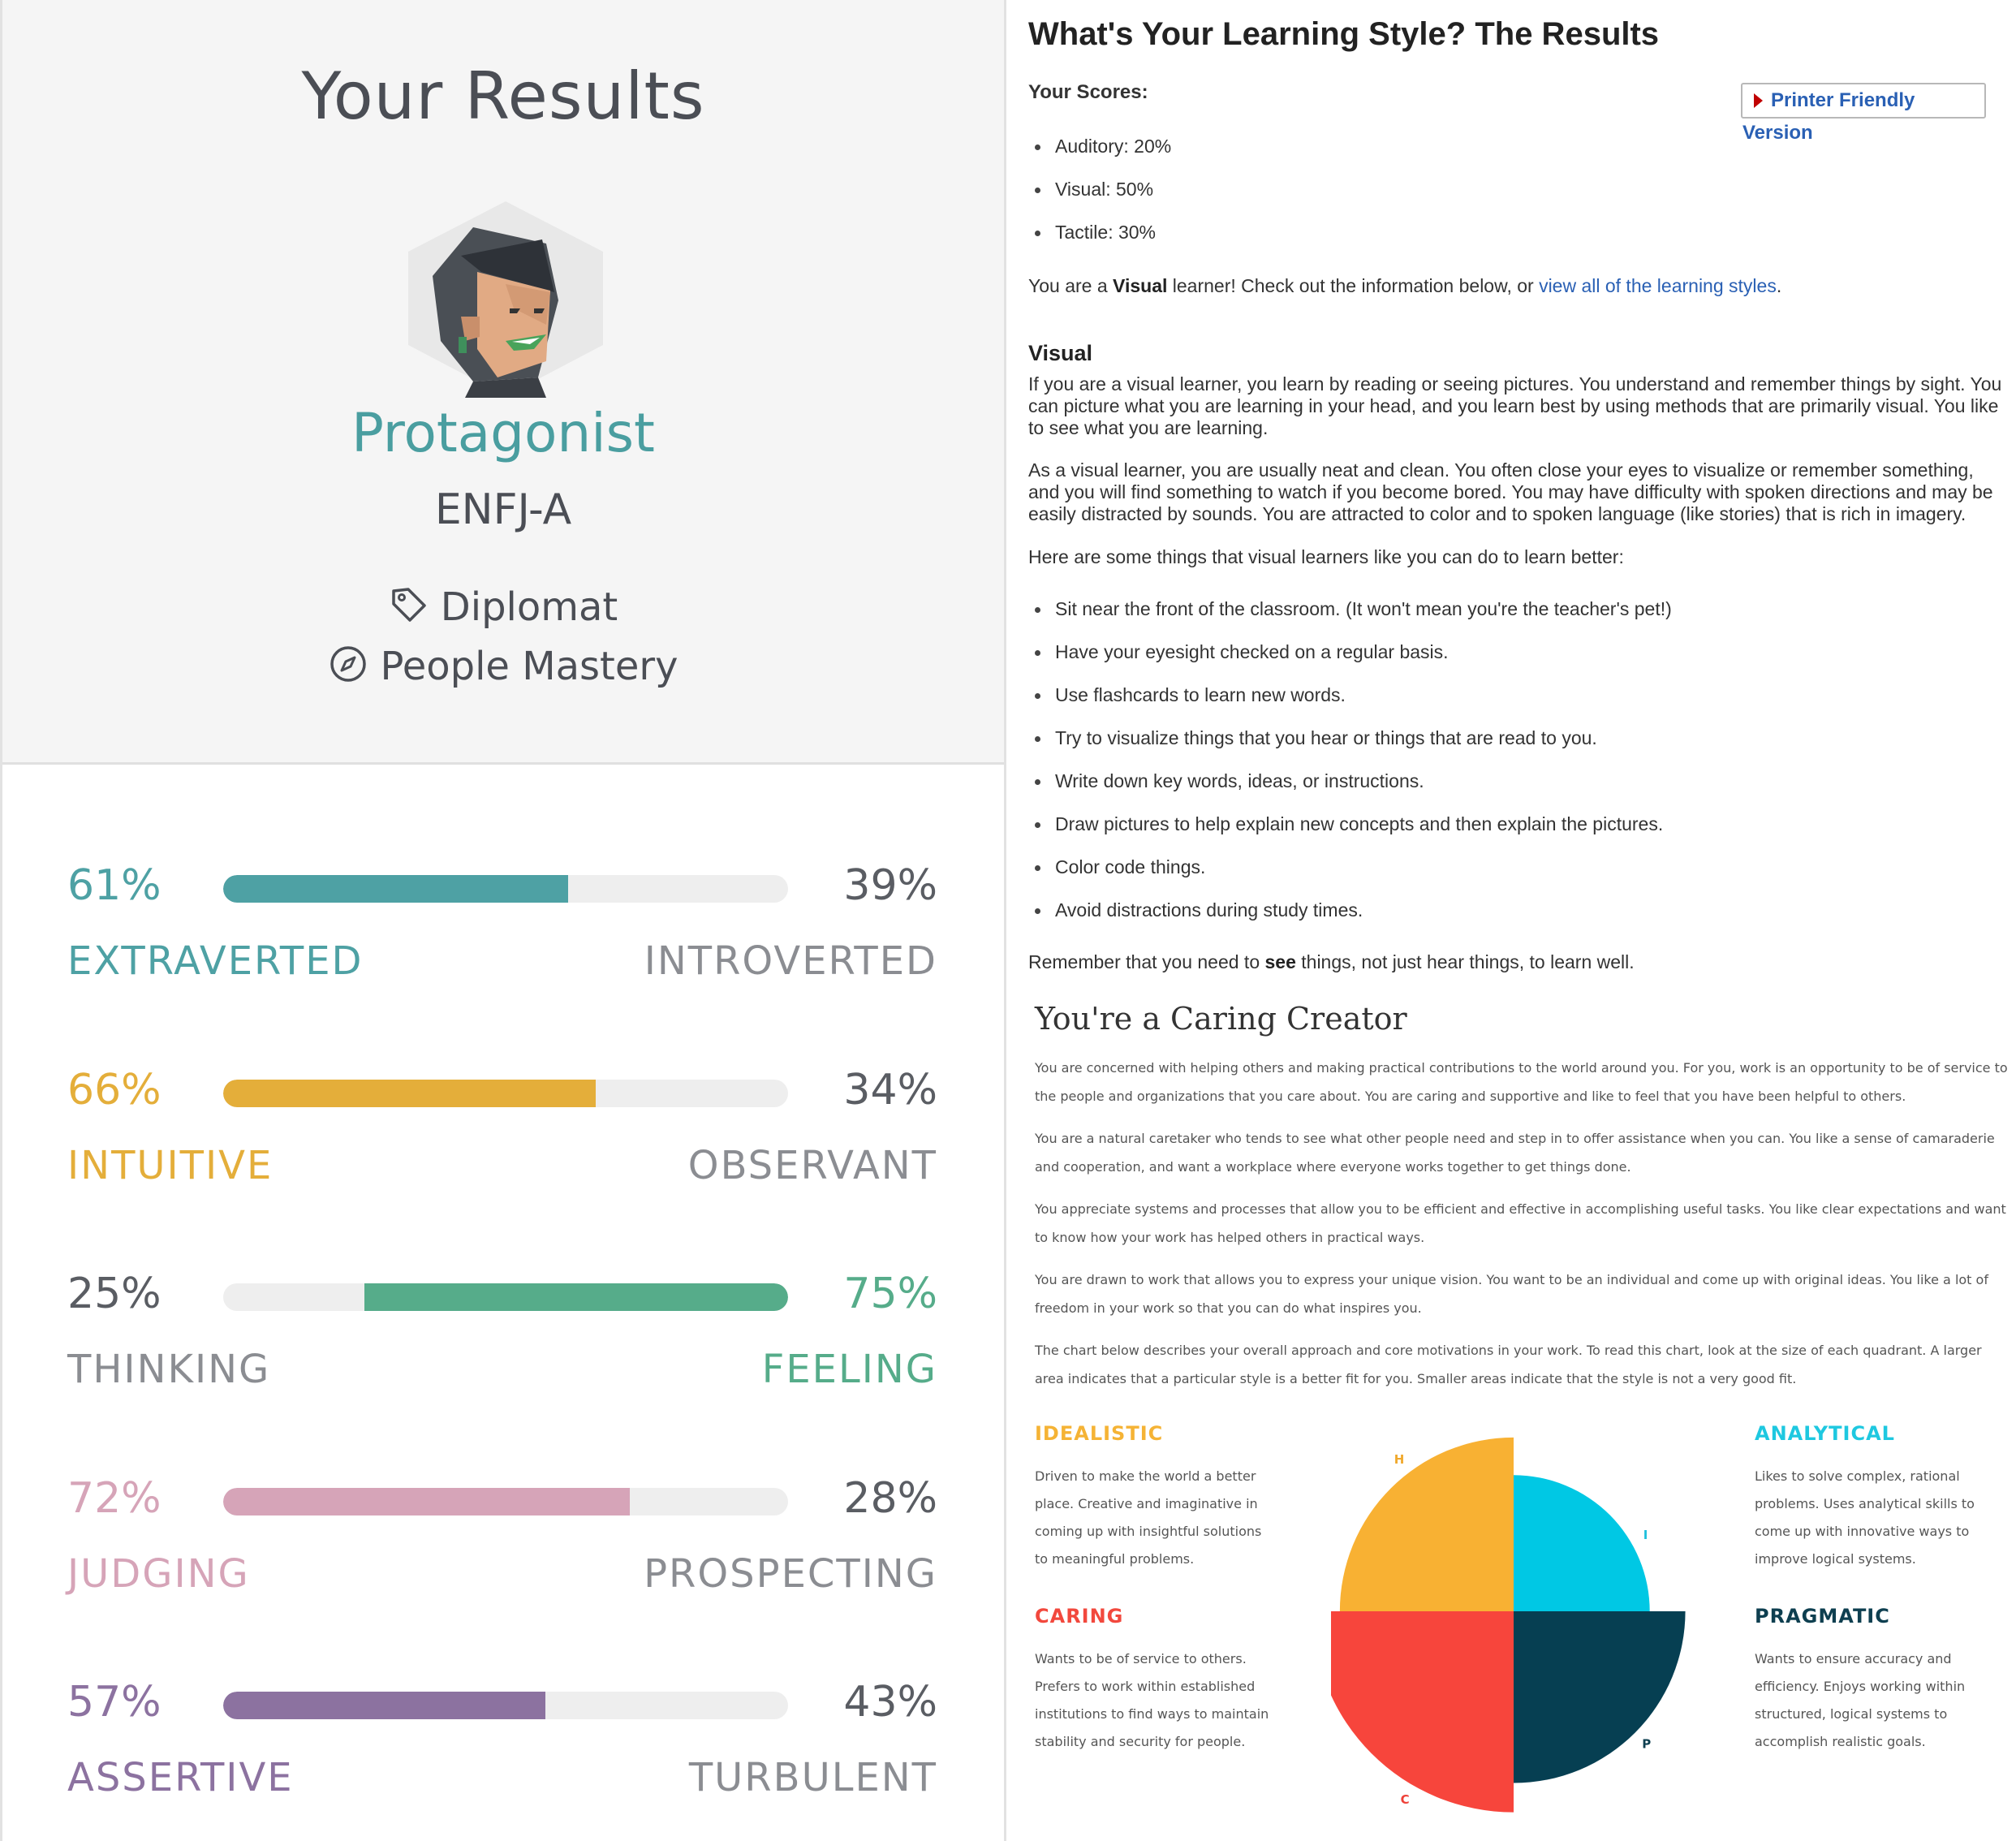 The height and width of the screenshot is (1841, 2016). What do you see at coordinates (503, 1758) in the screenshot?
I see `trait-scale: 57% 43% ASSERTIVE TURBULENT` at bounding box center [503, 1758].